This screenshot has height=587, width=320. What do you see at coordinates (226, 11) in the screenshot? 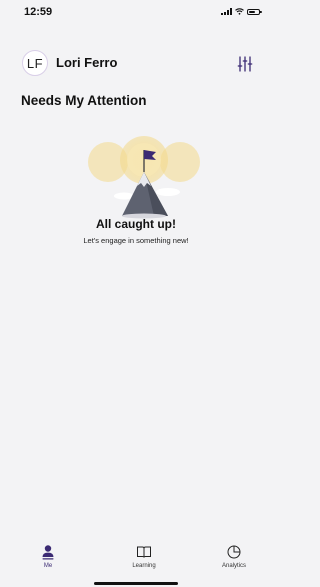
I see `signal-icon` at bounding box center [226, 11].